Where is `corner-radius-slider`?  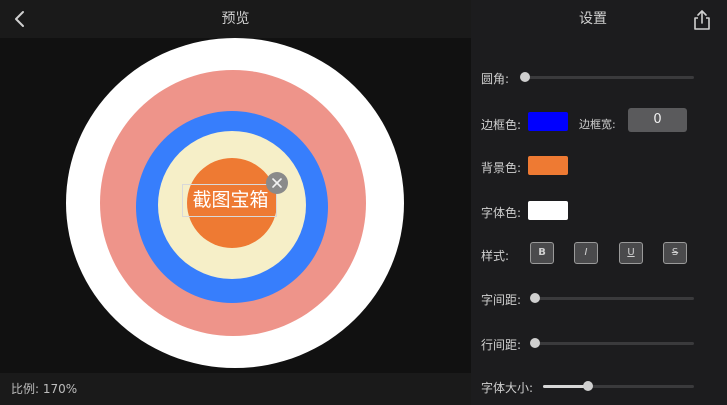 corner-radius-slider is located at coordinates (608, 77).